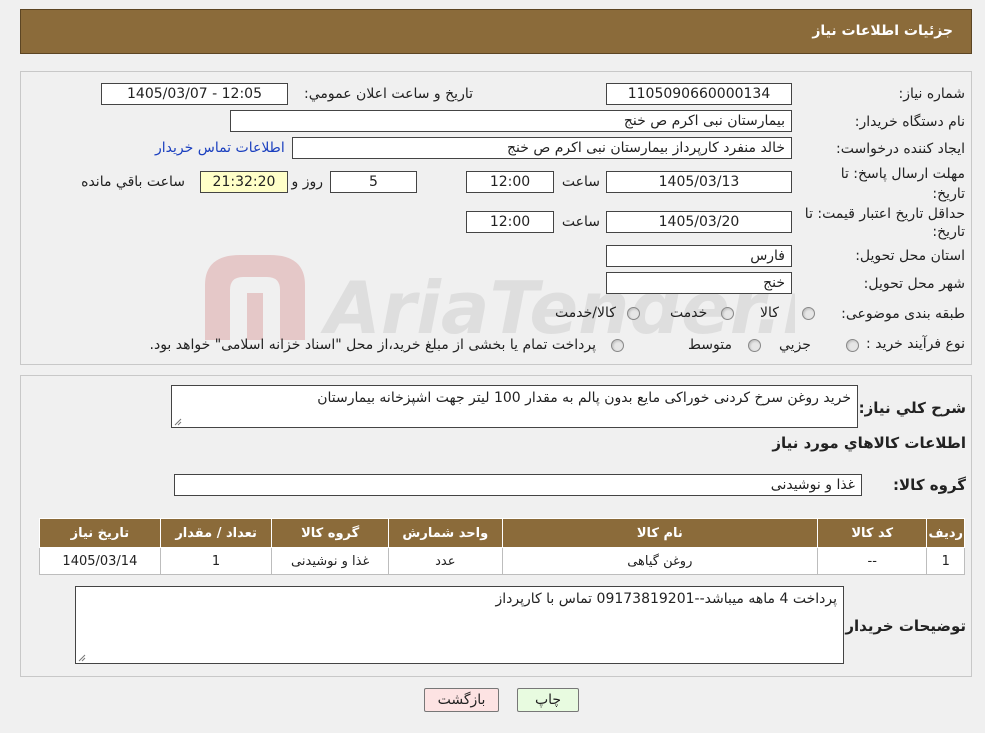 The height and width of the screenshot is (733, 985). Describe the element at coordinates (445, 533) in the screenshot. I see `col-unit: واحد شمارش` at that location.